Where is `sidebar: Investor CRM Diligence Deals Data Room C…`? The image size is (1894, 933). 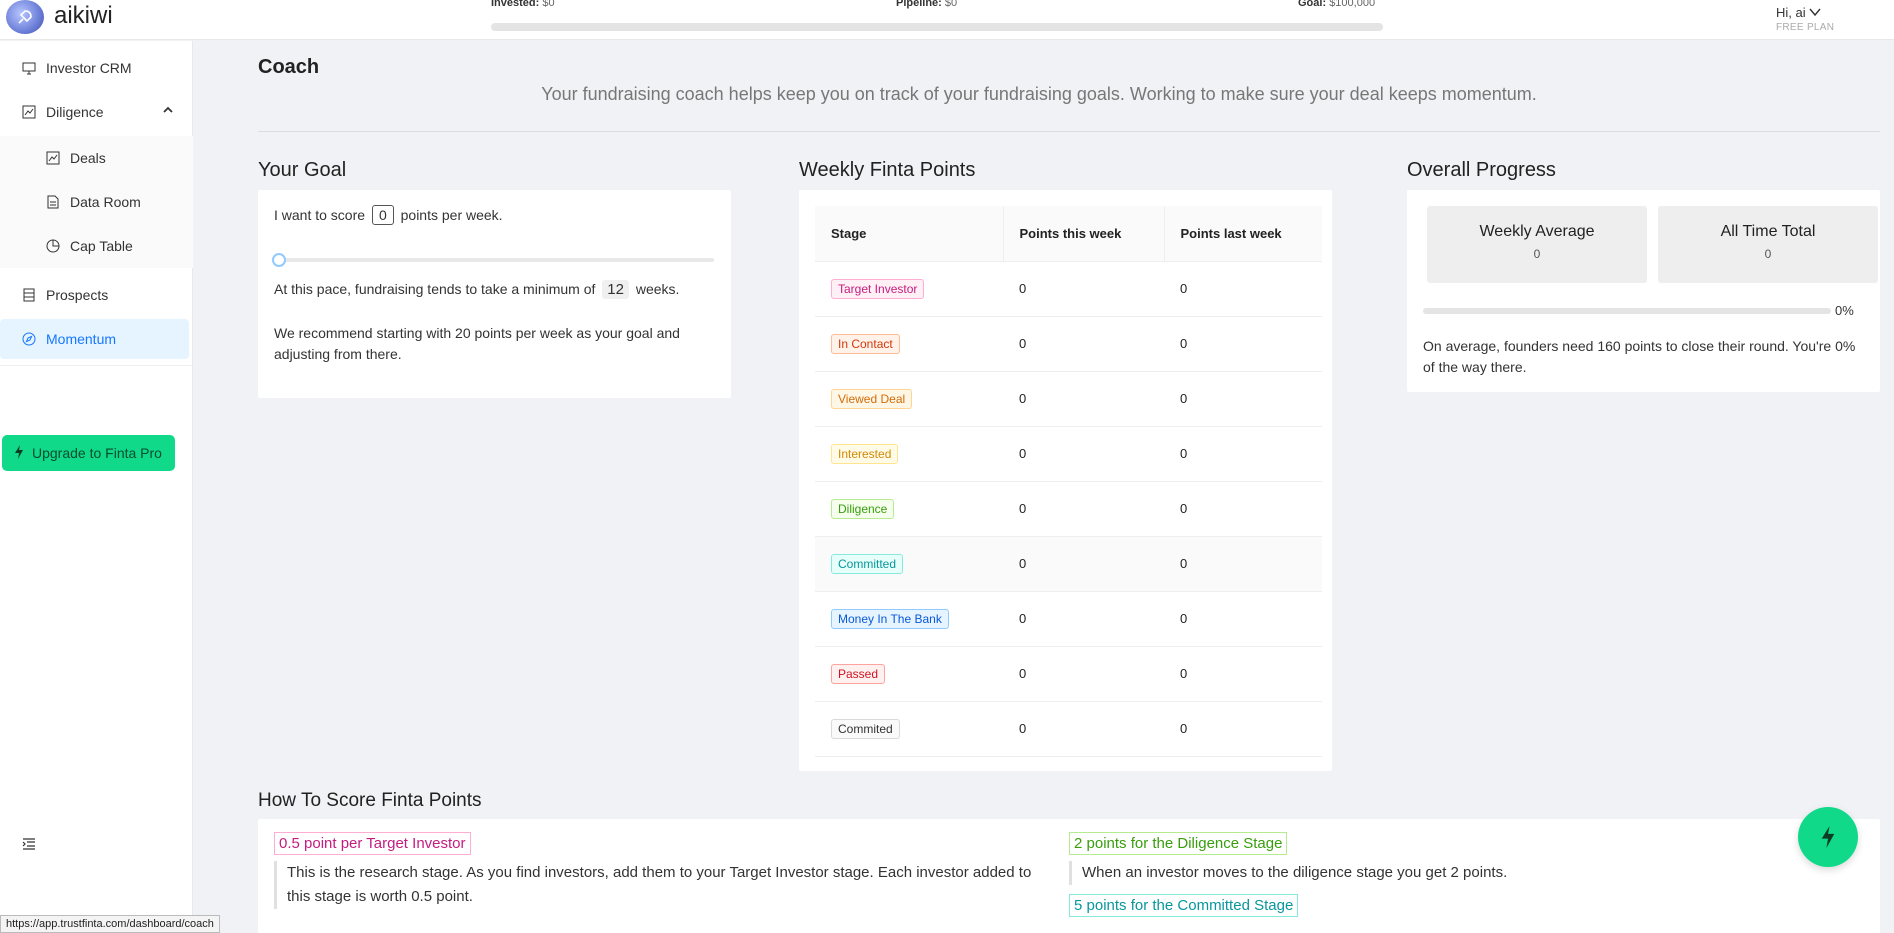 sidebar: Investor CRM Diligence Deals Data Room C… is located at coordinates (96, 487).